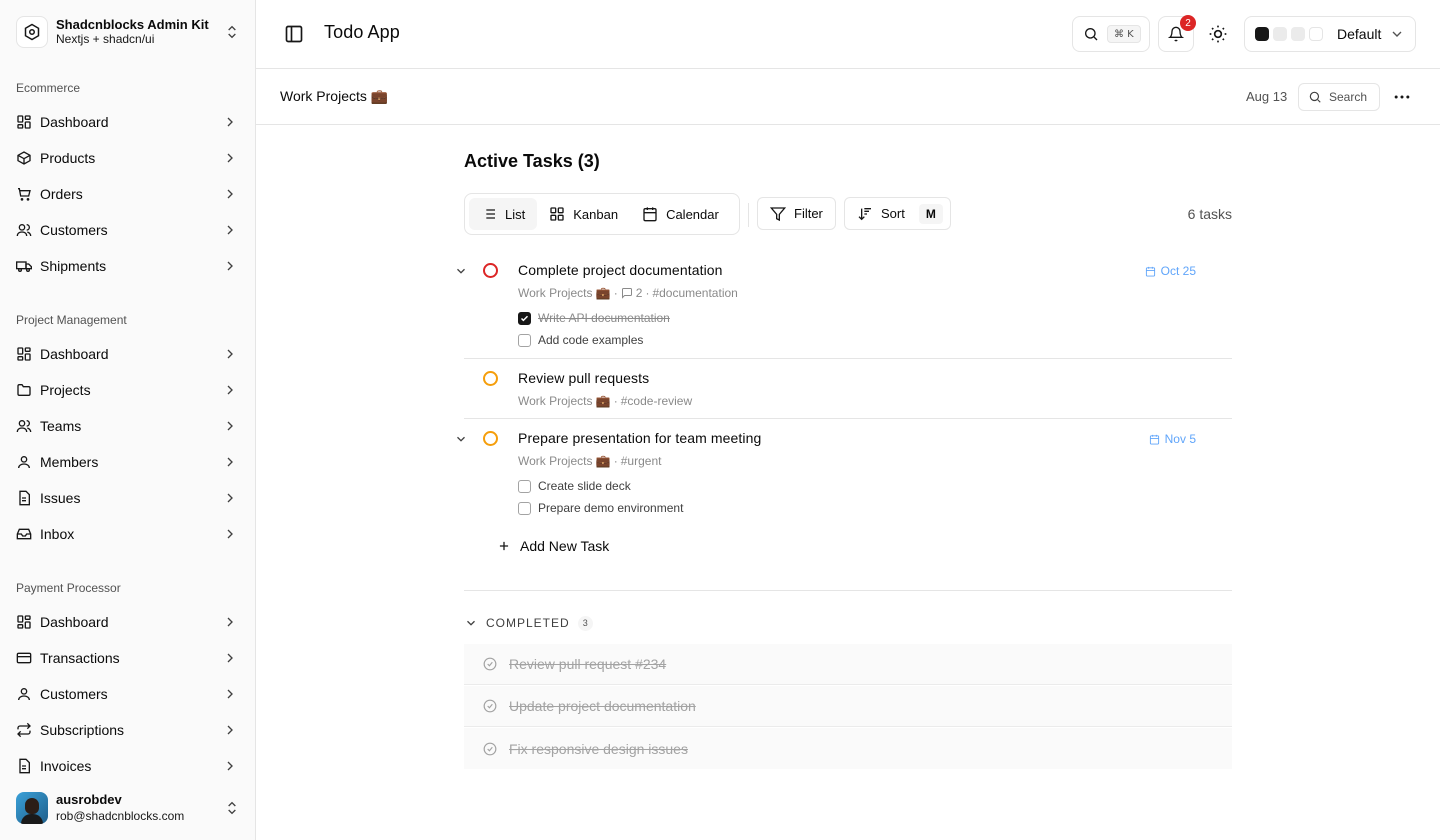 This screenshot has height=840, width=1440. Describe the element at coordinates (128, 194) in the screenshot. I see `sidebar-item-orders: Orders` at that location.